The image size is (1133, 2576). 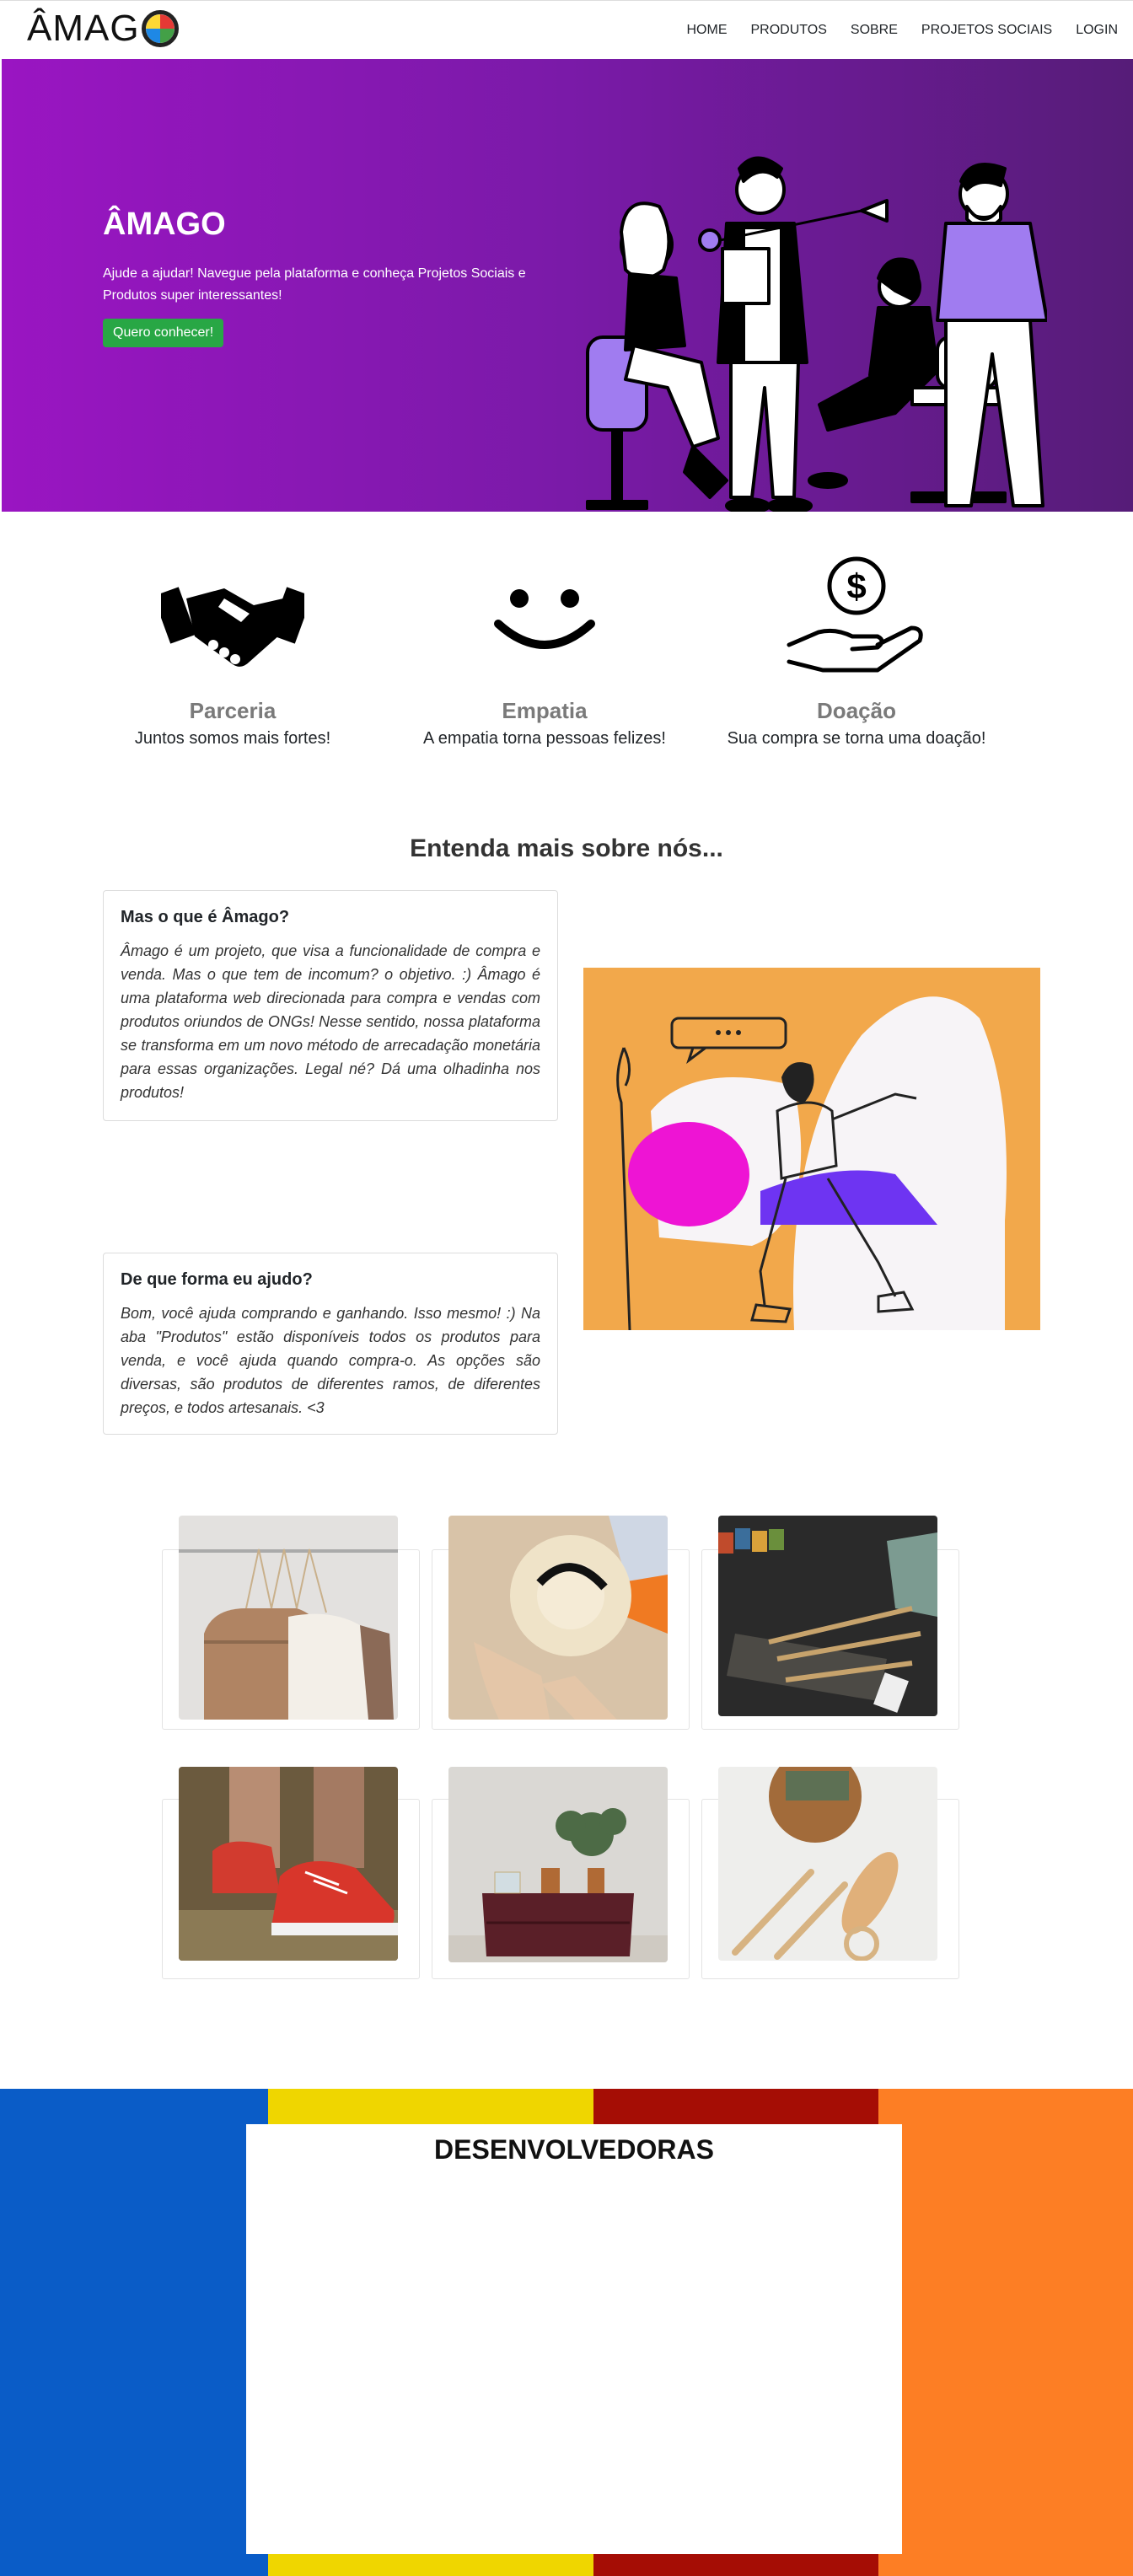 What do you see at coordinates (163, 333) in the screenshot?
I see `cta-button: Quero conhecer!` at bounding box center [163, 333].